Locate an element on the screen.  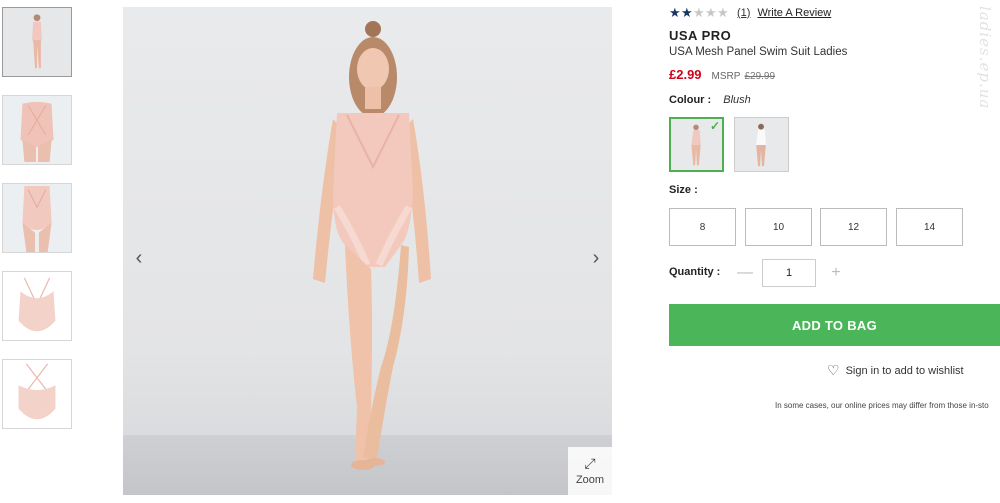
chevron-left-icon: ‹ is located at coordinates (139, 257).